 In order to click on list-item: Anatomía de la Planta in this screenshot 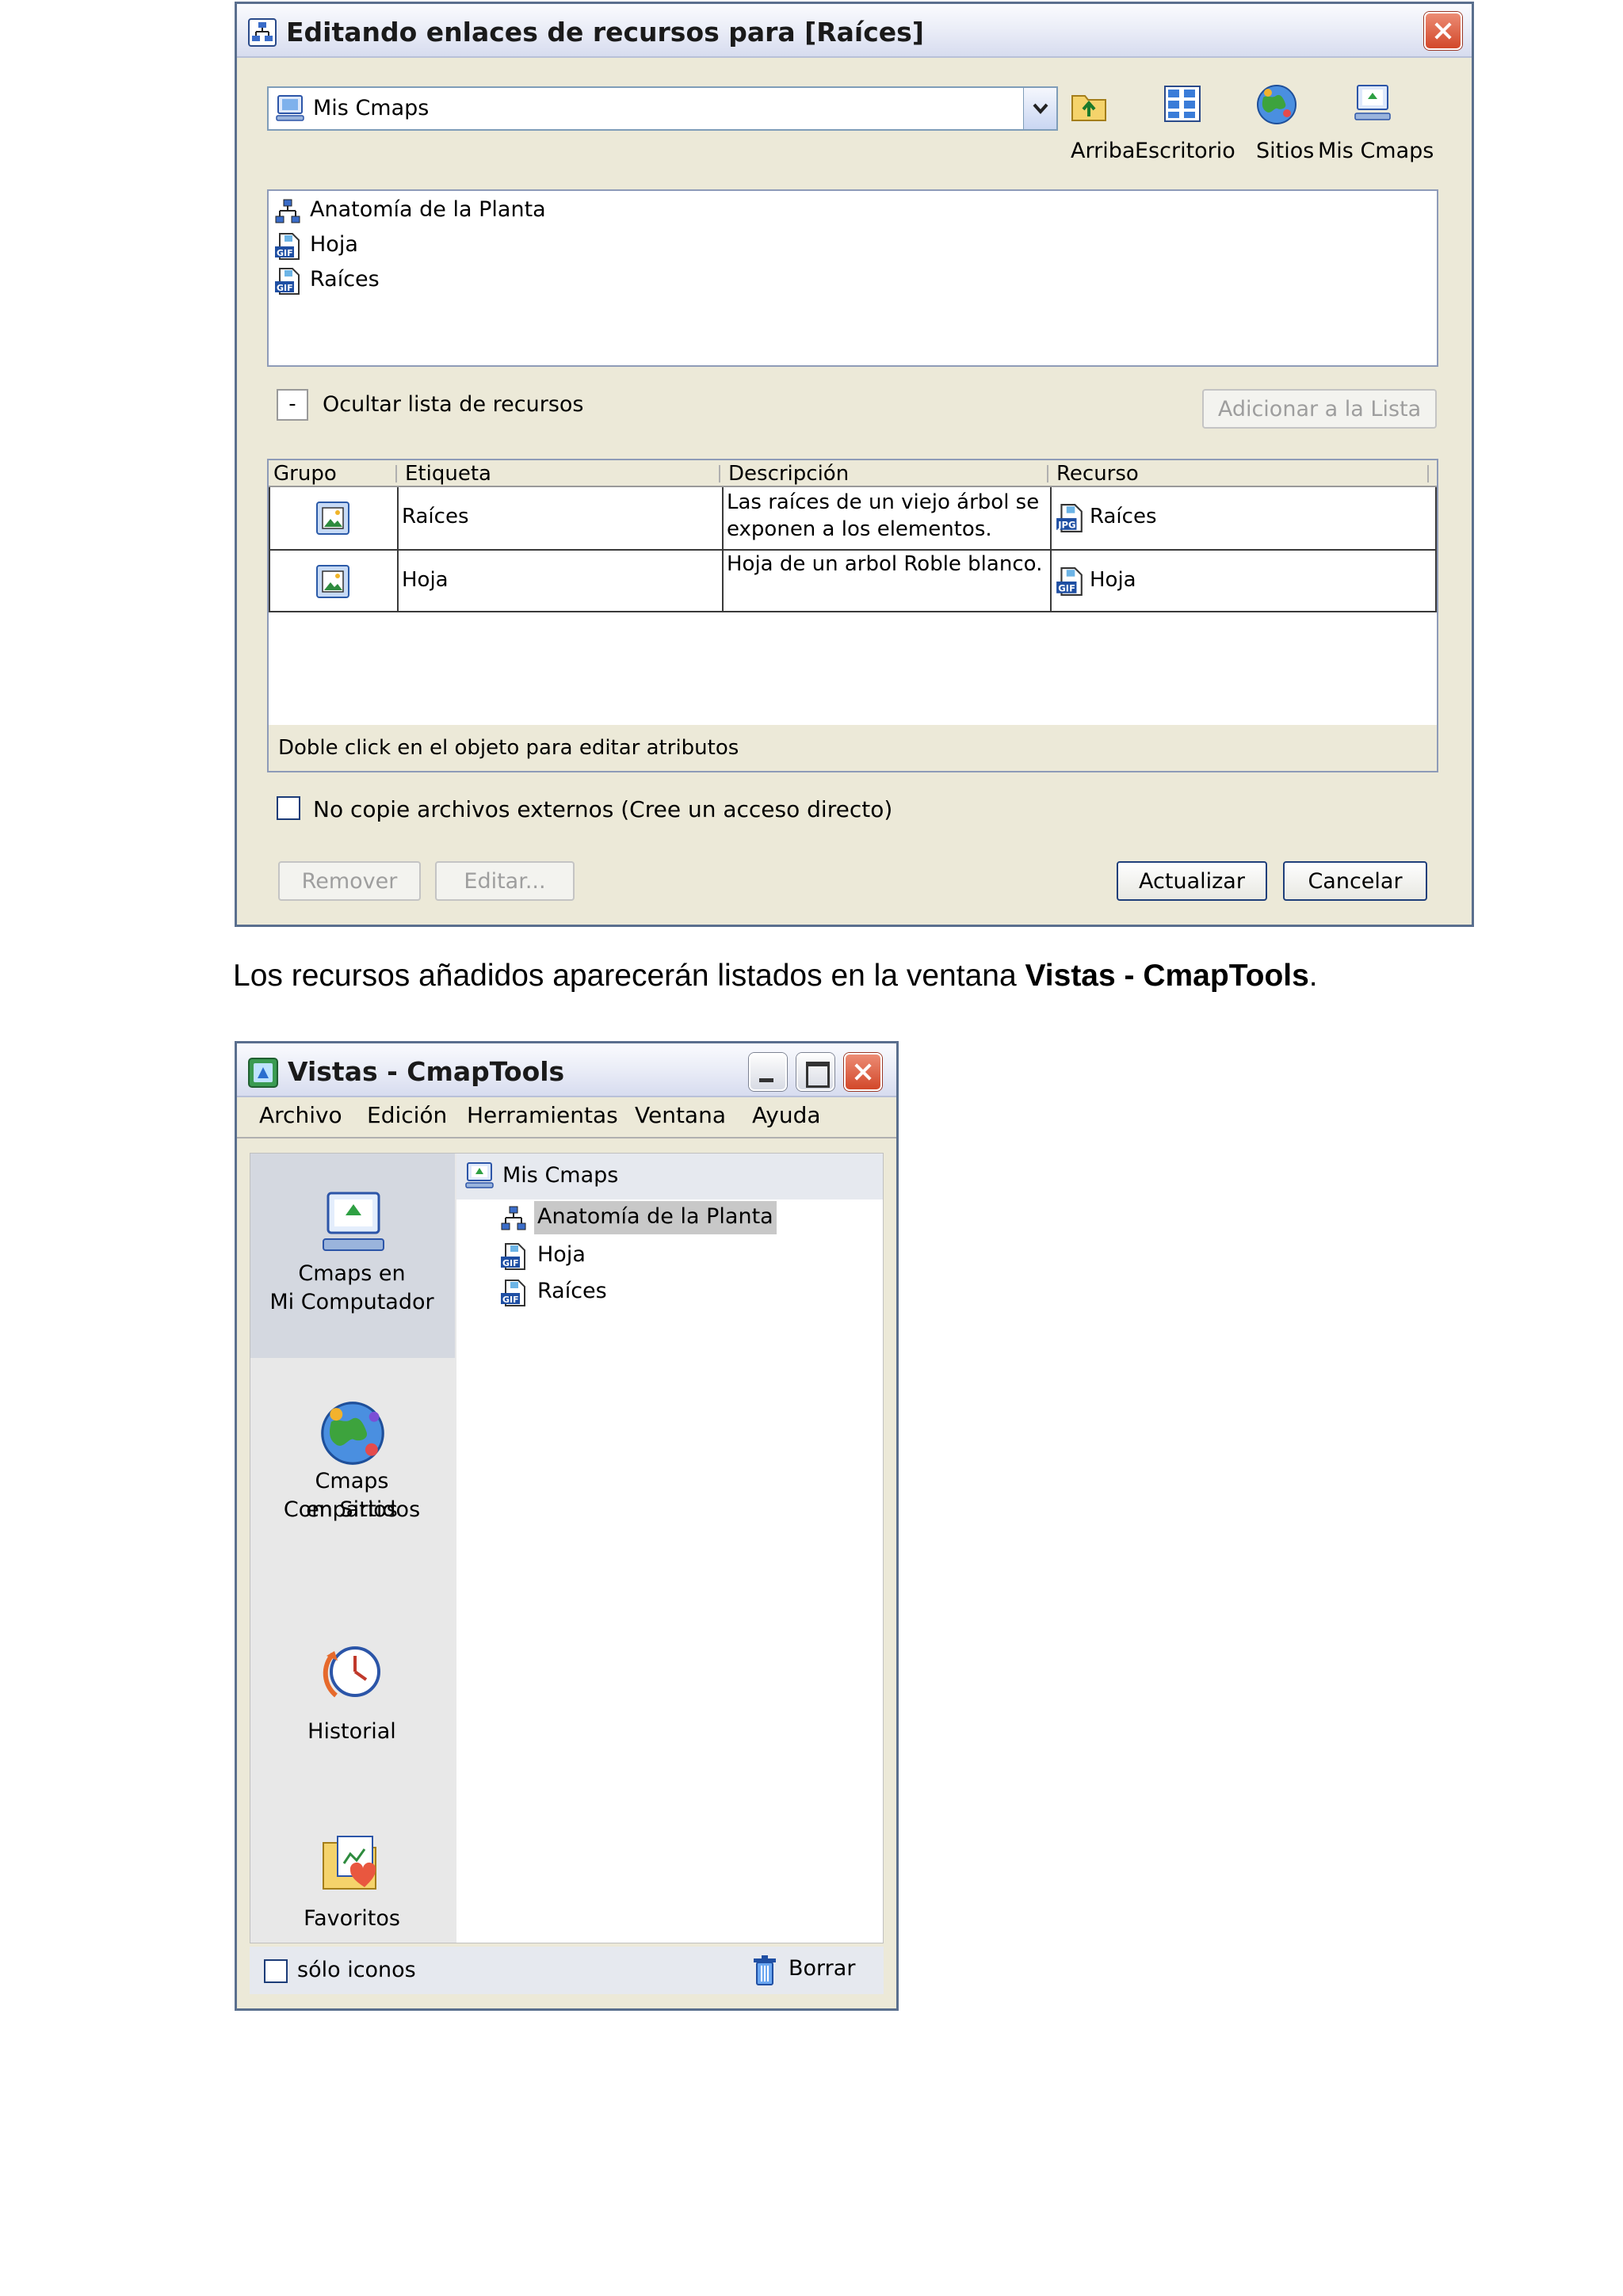, I will do `click(511, 211)`.